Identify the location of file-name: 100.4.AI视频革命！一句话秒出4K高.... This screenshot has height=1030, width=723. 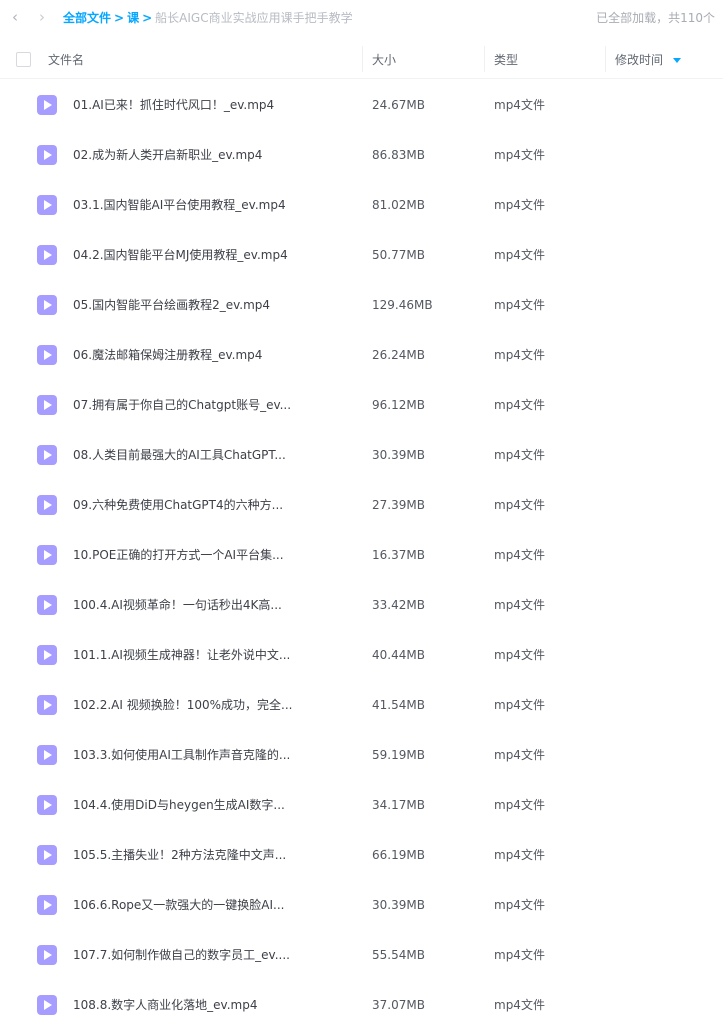
(183, 605).